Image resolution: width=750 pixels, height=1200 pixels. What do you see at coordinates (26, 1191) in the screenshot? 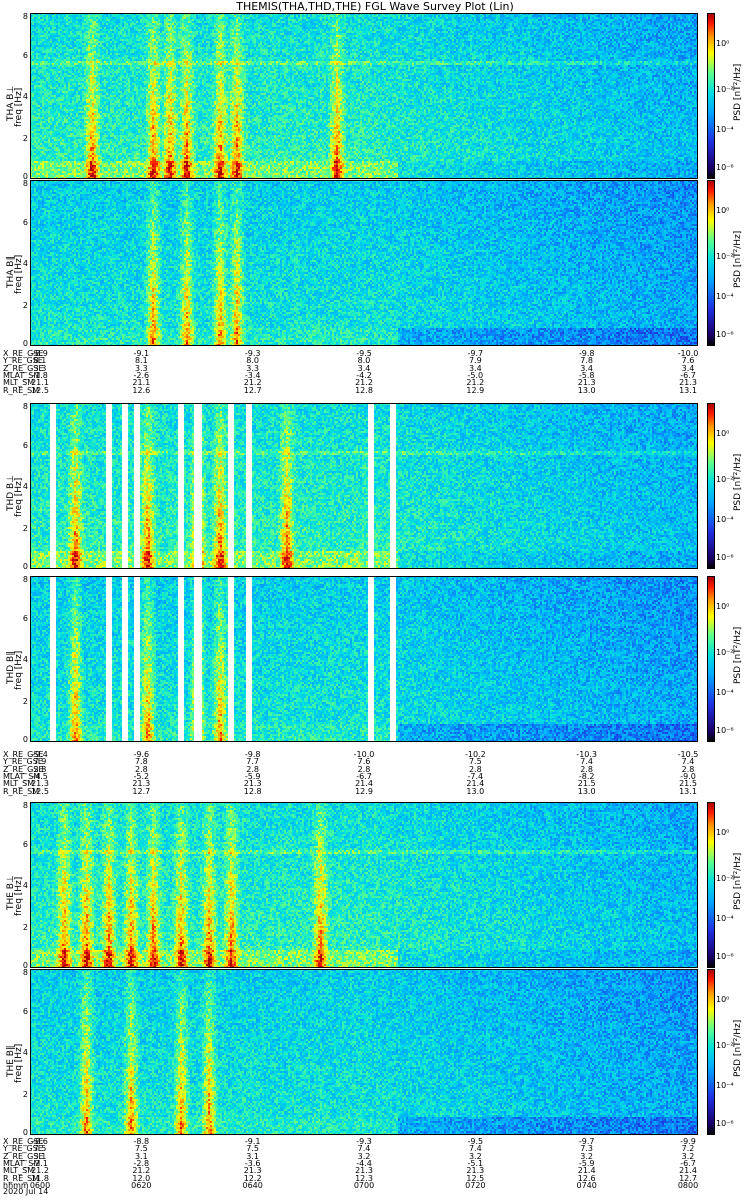
I see `date-label: 2020 Jul 14` at bounding box center [26, 1191].